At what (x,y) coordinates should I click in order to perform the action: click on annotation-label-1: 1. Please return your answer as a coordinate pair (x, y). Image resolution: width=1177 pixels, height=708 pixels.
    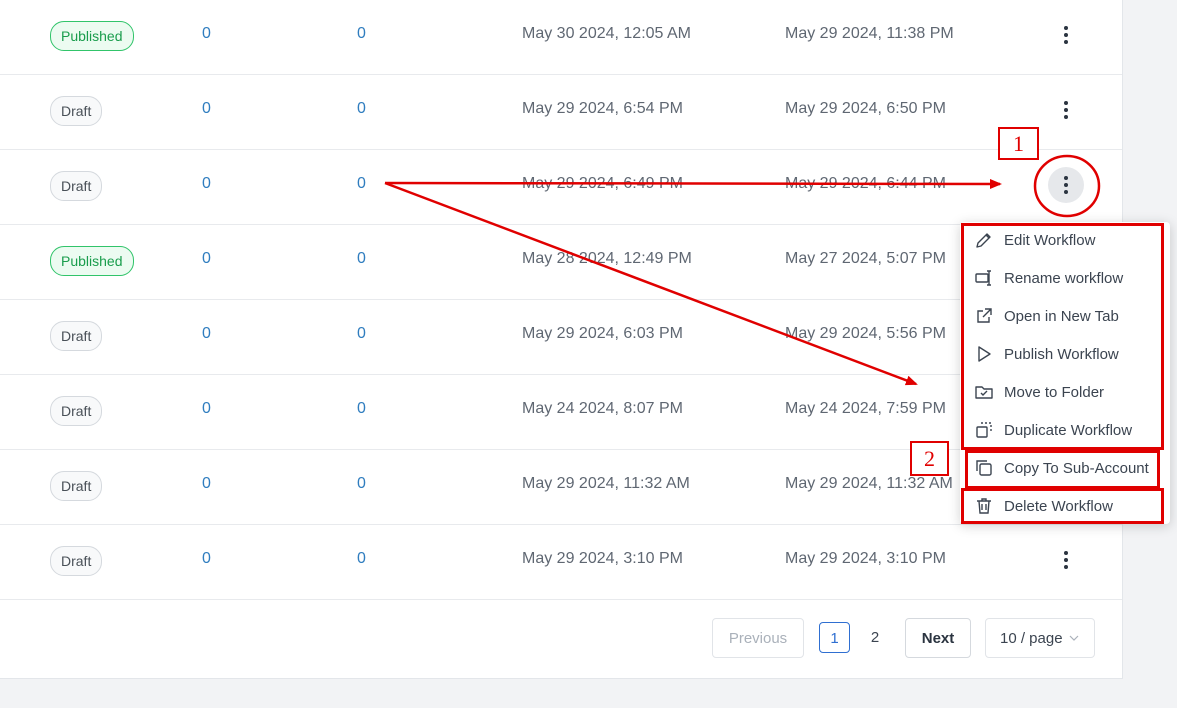
    Looking at the image, I should click on (1018, 143).